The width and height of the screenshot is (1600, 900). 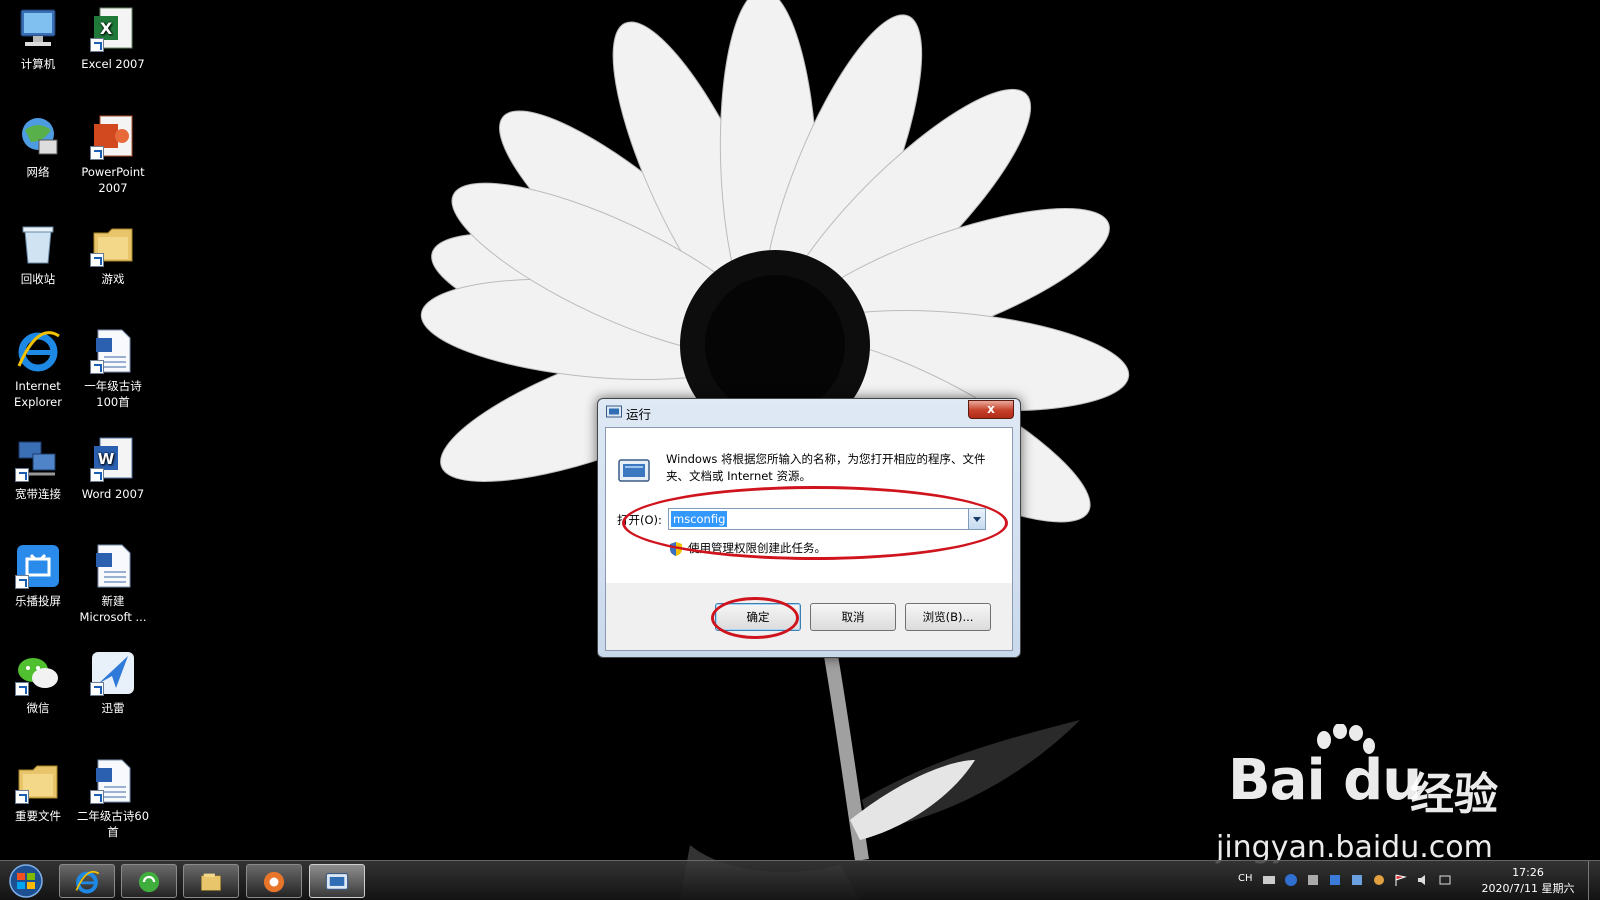 I want to click on baidu-brand-cn: 经验, so click(x=1454, y=794).